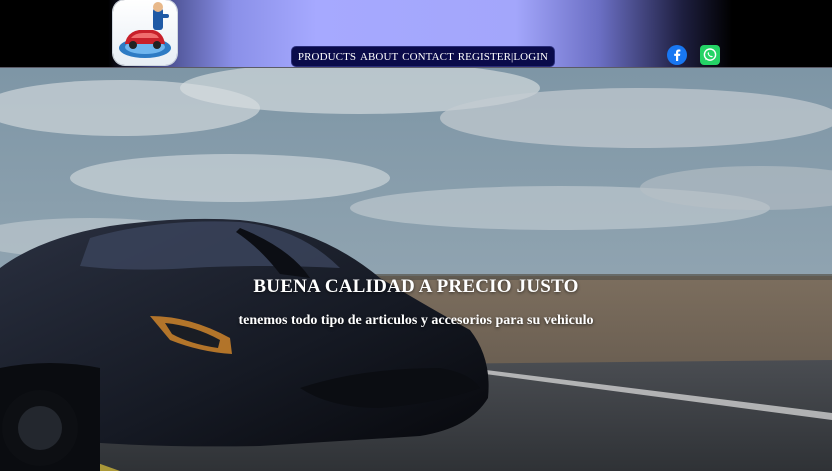 This screenshot has width=832, height=471. I want to click on nav-contact: CONTACT, so click(428, 57).